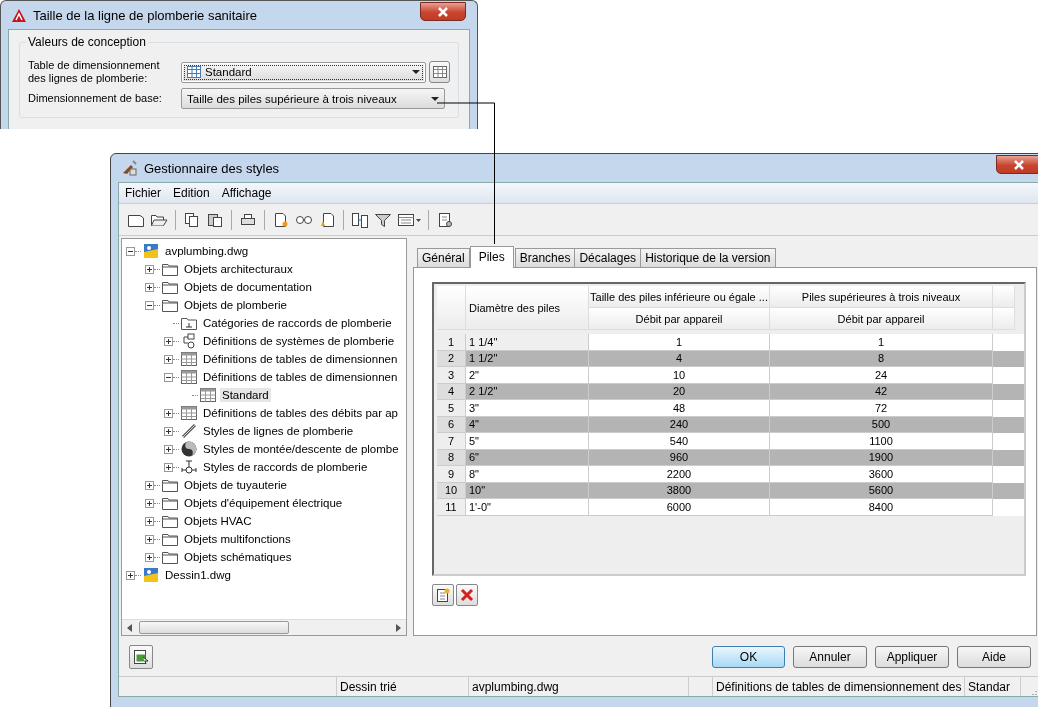 The image size is (1038, 707). I want to click on tree-item: Styles de raccords de plomberie, so click(285, 467).